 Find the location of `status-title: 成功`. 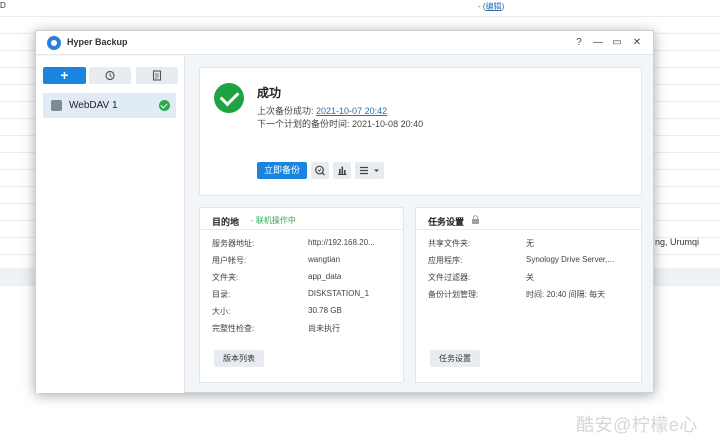

status-title: 成功 is located at coordinates (269, 93).